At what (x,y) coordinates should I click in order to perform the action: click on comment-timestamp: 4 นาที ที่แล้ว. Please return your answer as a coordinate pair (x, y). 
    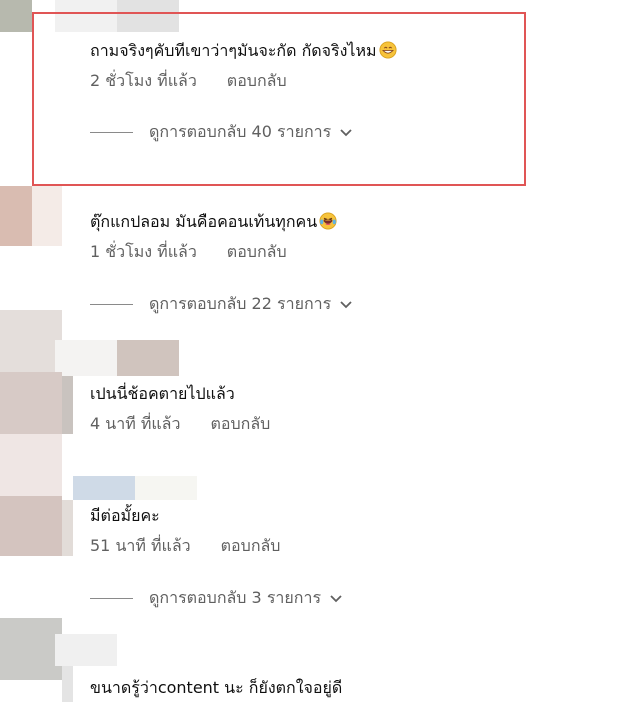
    Looking at the image, I should click on (135, 423).